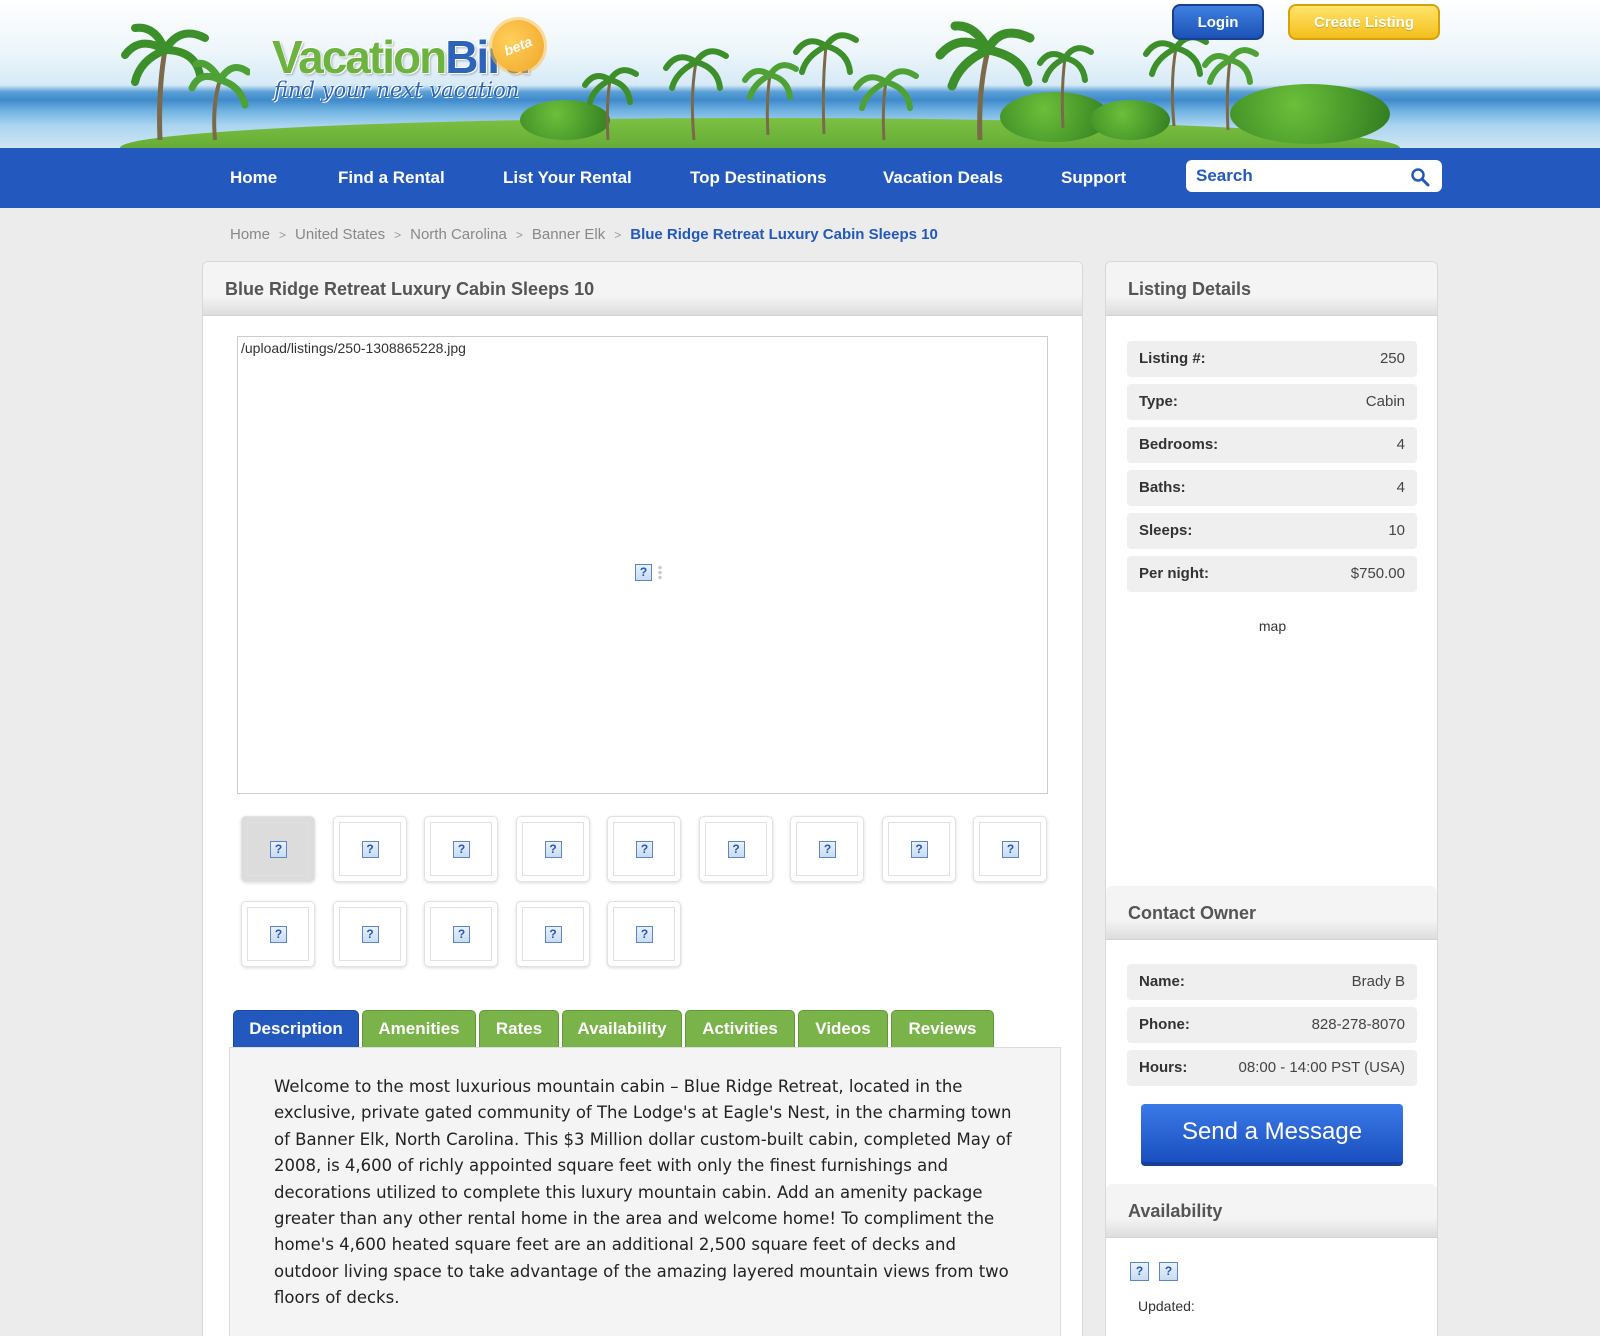  I want to click on nav-support: Support, so click(1093, 178).